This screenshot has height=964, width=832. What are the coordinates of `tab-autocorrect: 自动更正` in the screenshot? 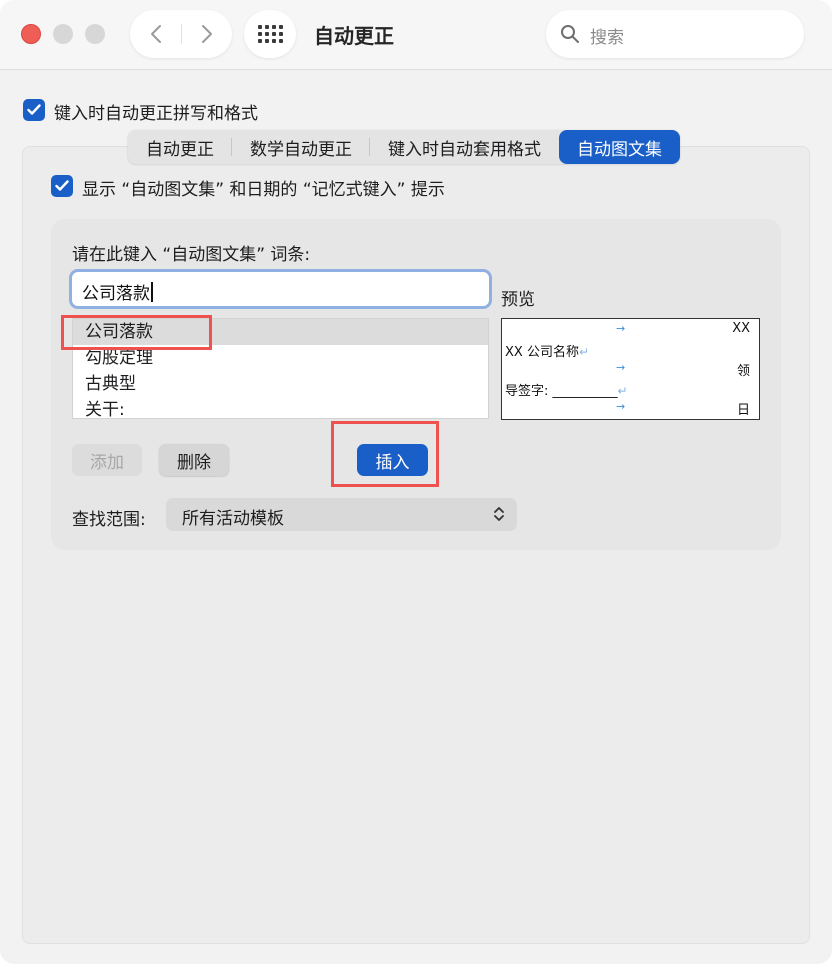 It's located at (180, 147).